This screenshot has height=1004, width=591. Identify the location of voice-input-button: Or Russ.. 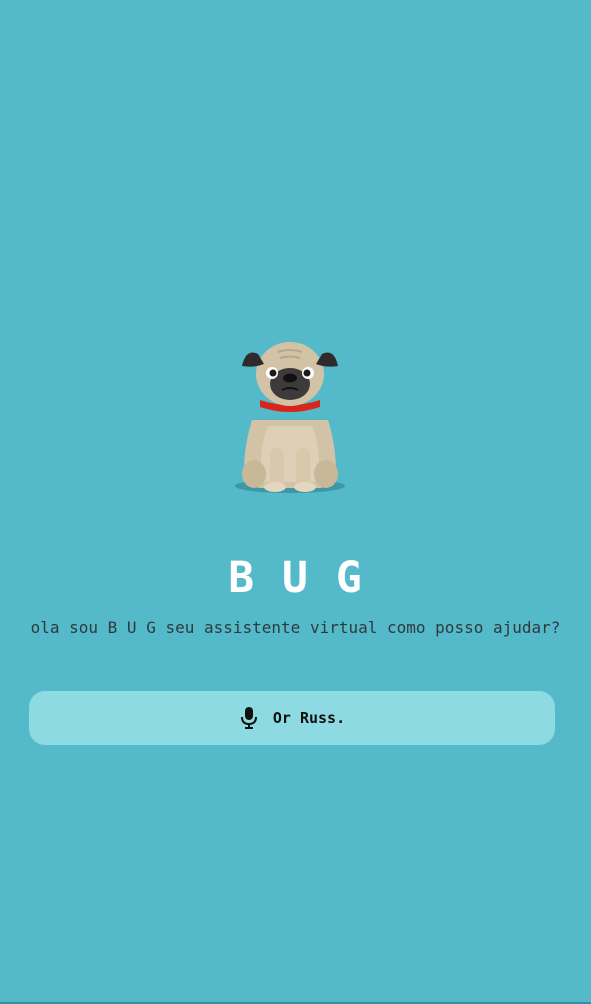
(292, 718).